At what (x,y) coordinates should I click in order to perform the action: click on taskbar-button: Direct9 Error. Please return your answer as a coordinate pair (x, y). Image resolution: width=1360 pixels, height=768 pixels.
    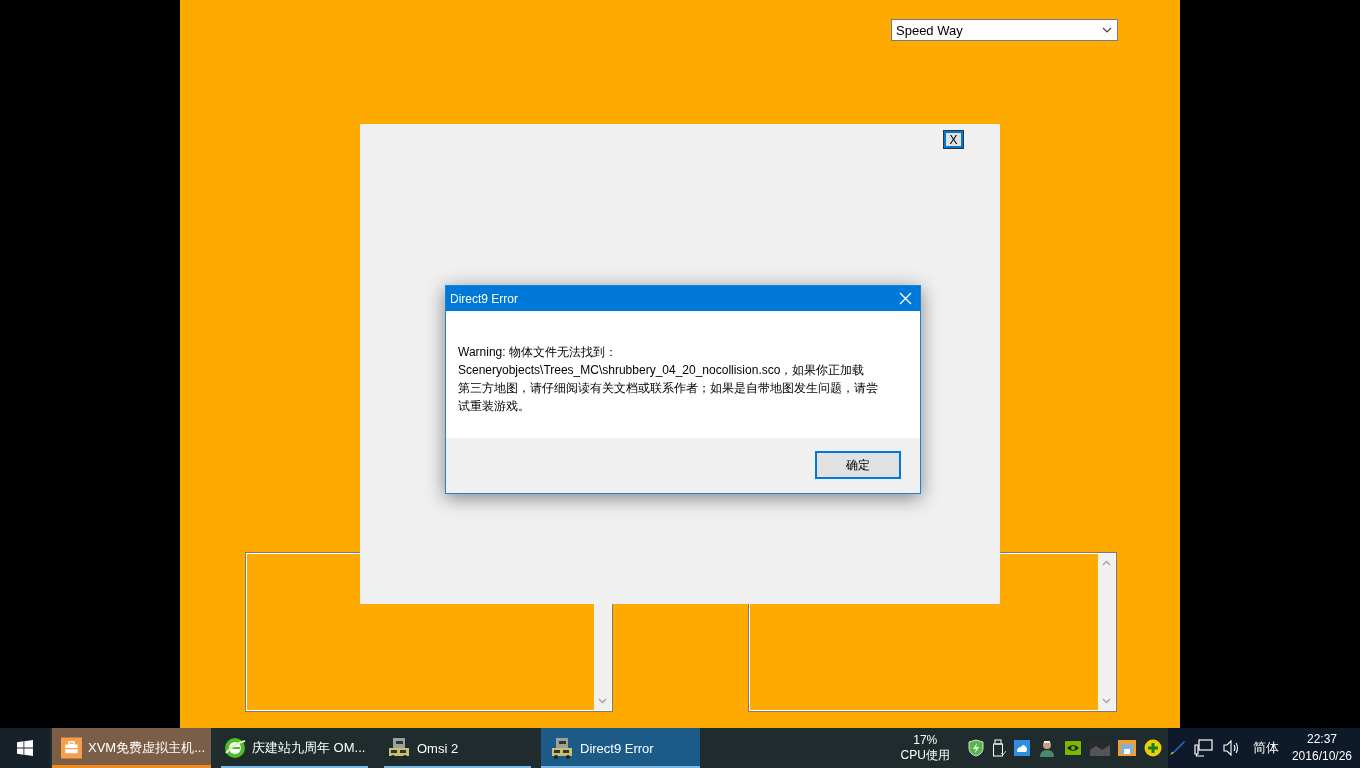
    Looking at the image, I should click on (620, 748).